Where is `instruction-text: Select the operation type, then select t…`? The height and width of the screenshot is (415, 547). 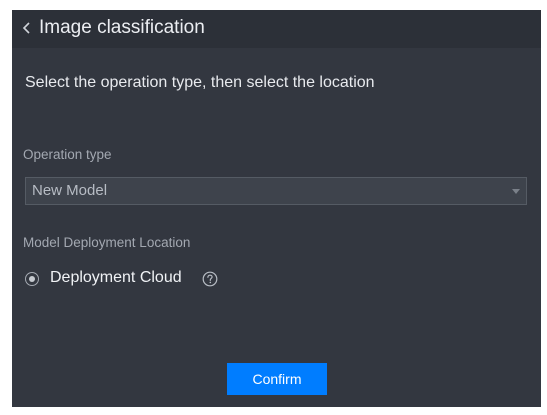
instruction-text: Select the operation type, then select t… is located at coordinates (200, 82).